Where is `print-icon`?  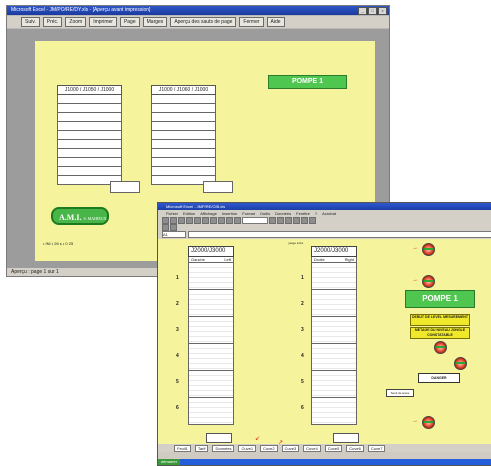 print-icon is located at coordinates (189, 220).